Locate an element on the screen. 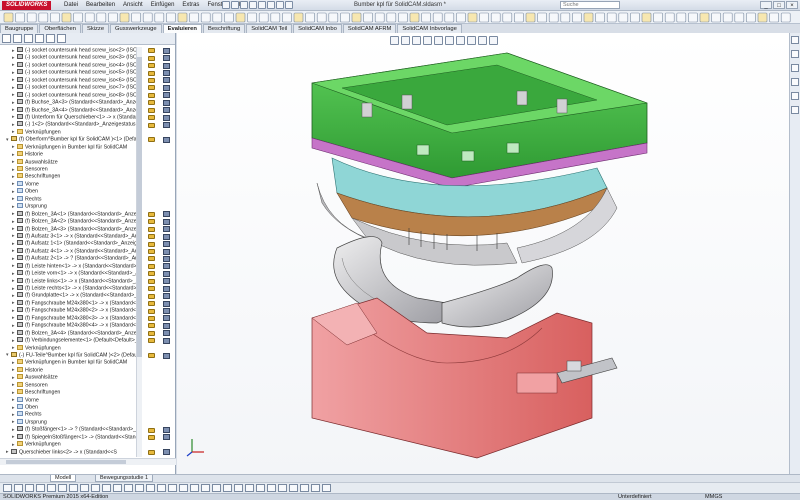 The image size is (800, 500). select-icon is located at coordinates (271, 5).